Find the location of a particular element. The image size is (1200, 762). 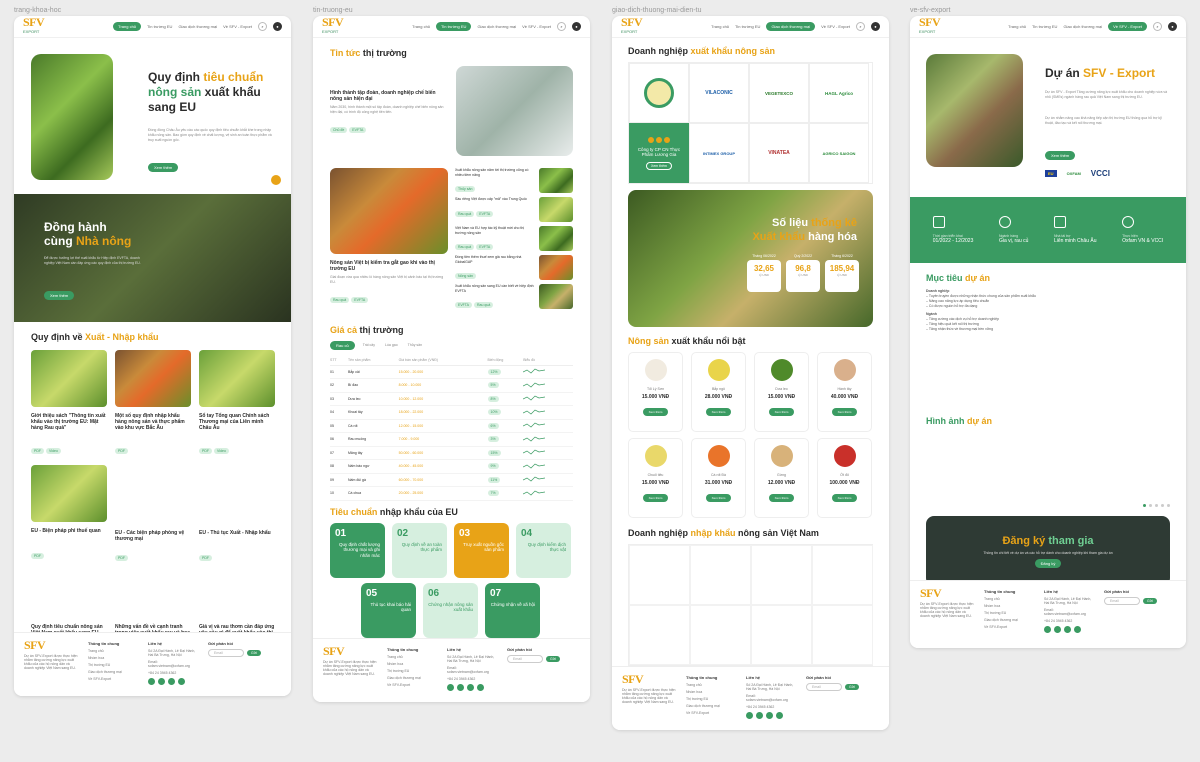

tab-trai-cay: Trái cây is located at coordinates (369, 345).